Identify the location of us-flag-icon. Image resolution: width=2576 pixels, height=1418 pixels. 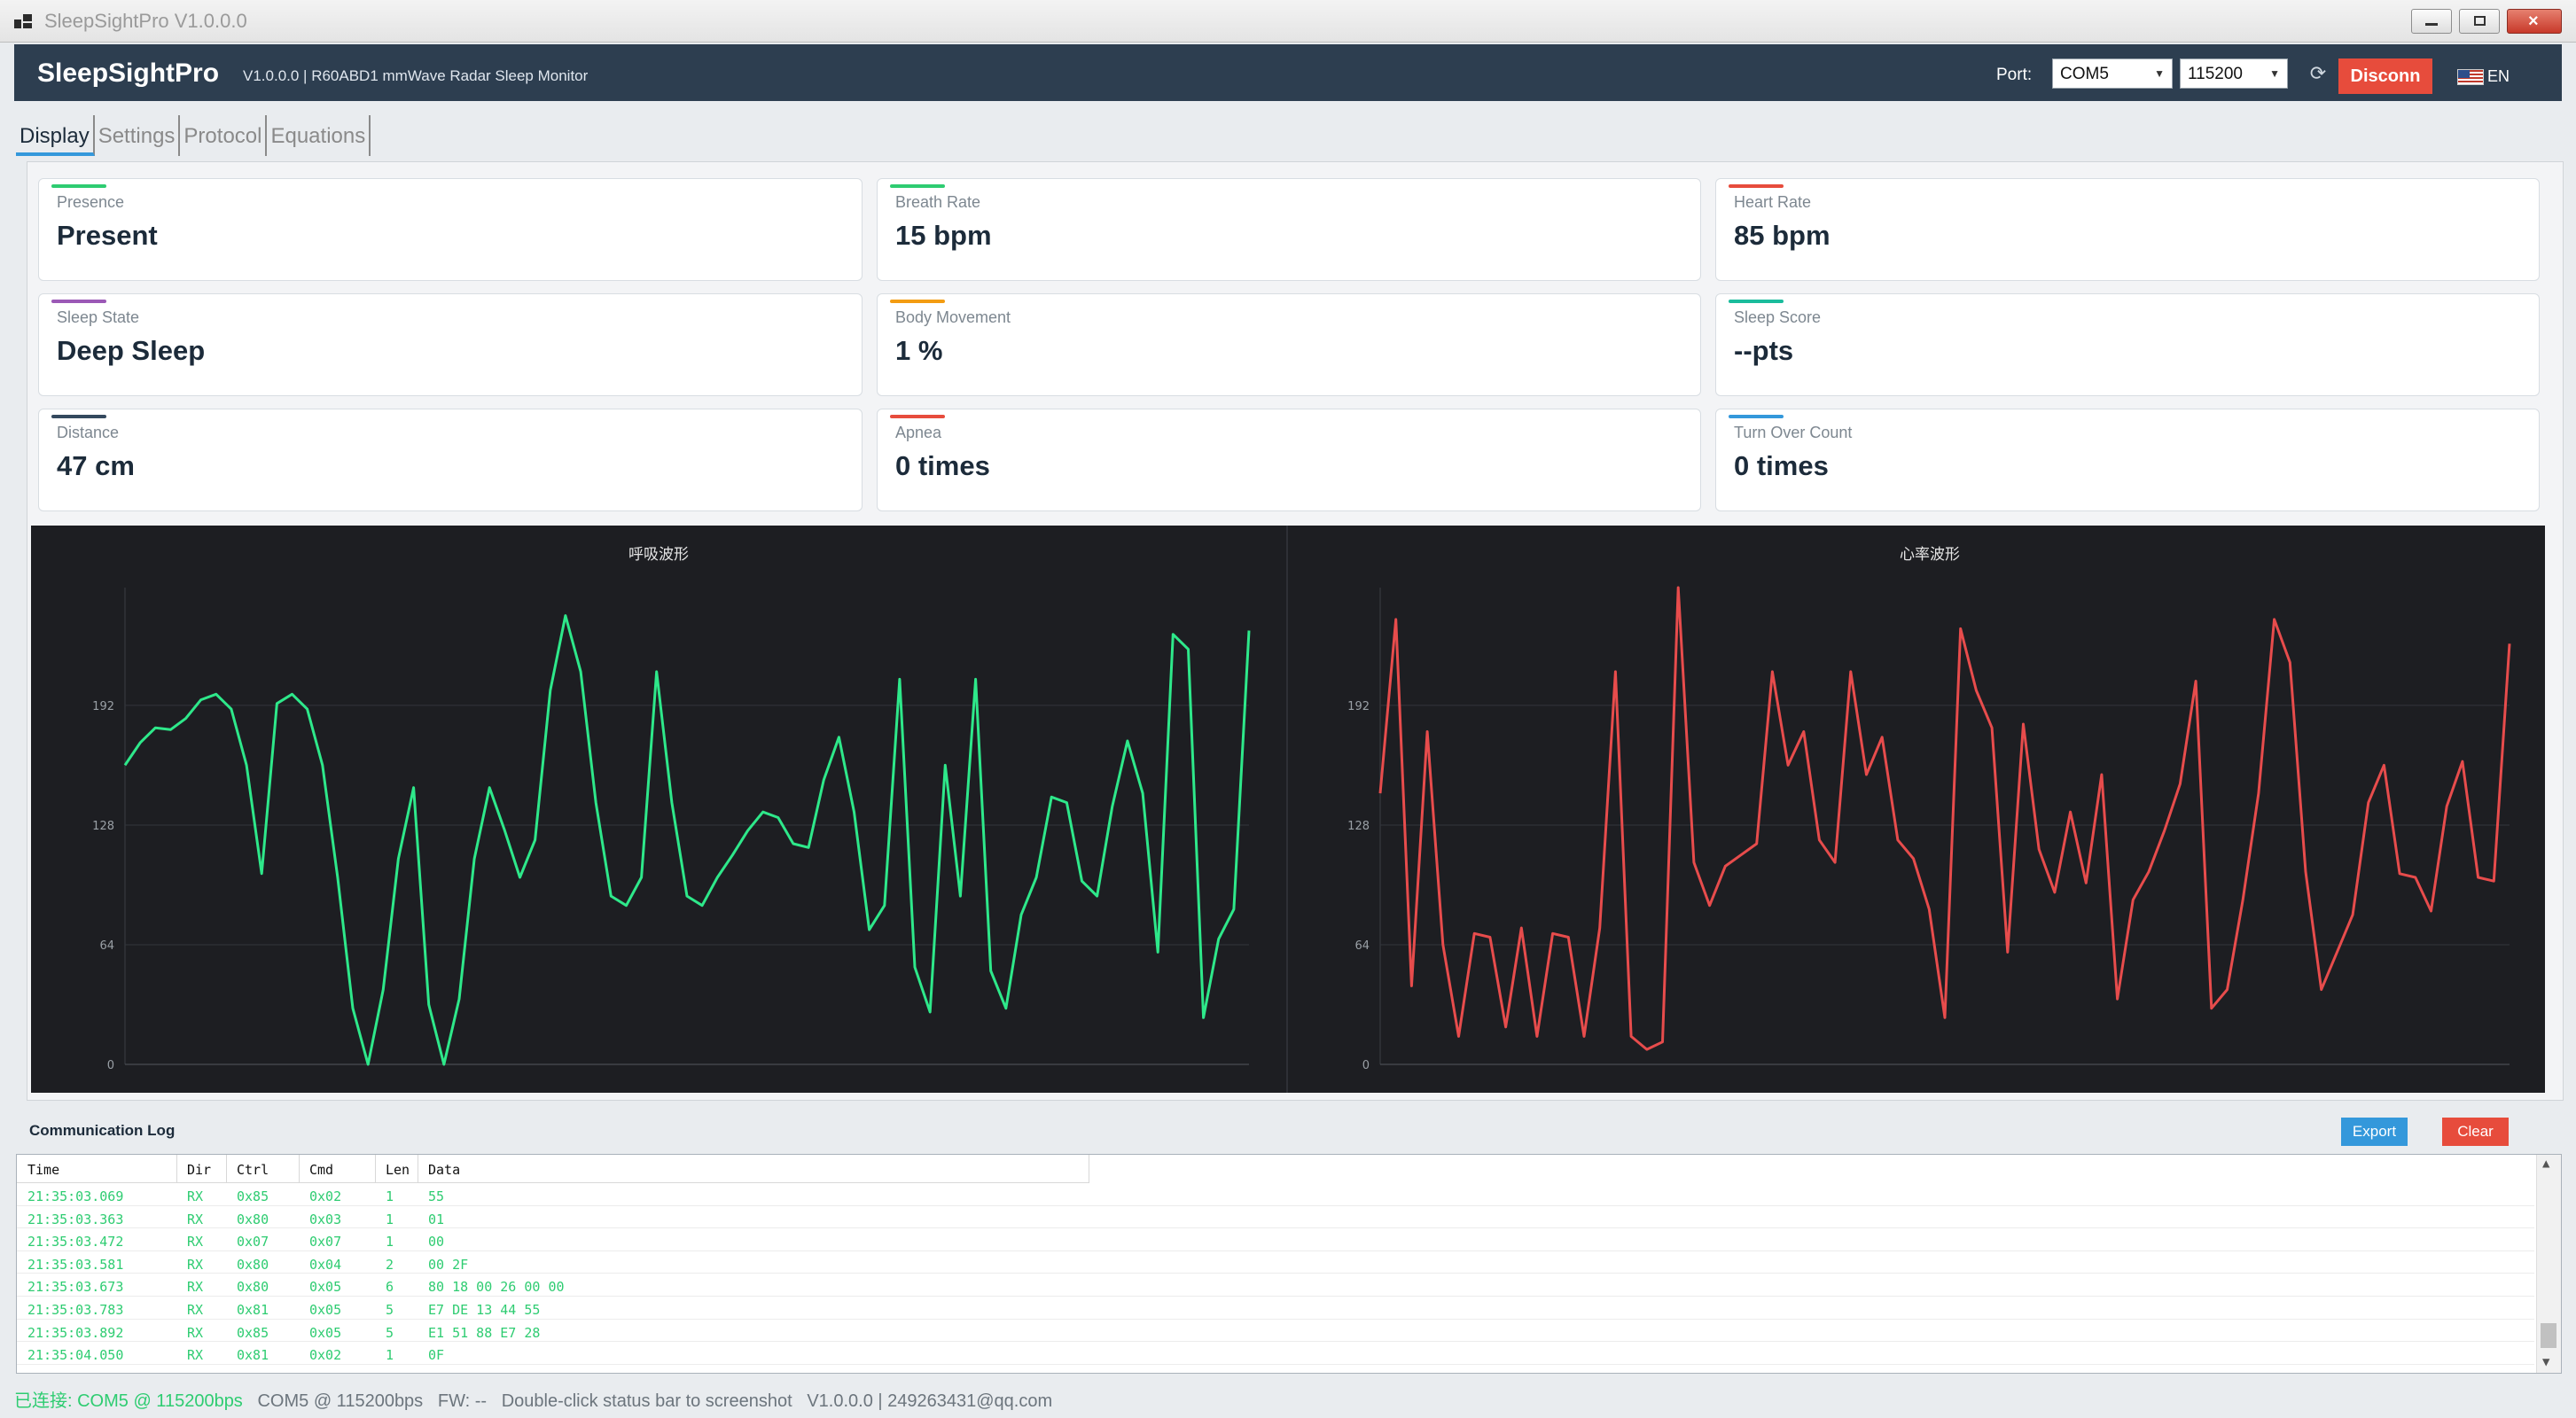
(2470, 76).